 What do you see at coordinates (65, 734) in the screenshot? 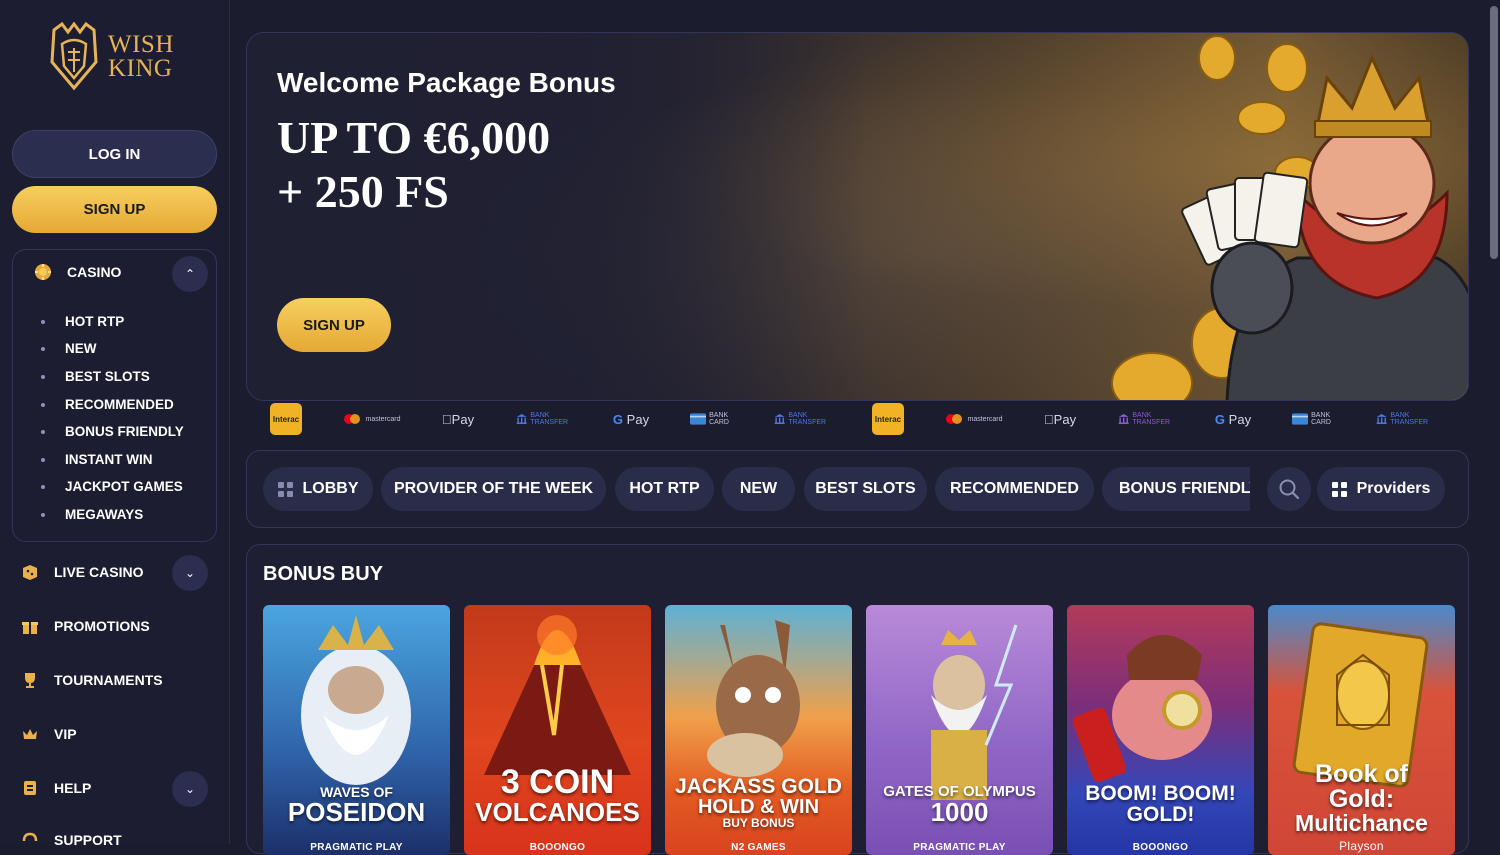
I see `nav-label: VIP` at bounding box center [65, 734].